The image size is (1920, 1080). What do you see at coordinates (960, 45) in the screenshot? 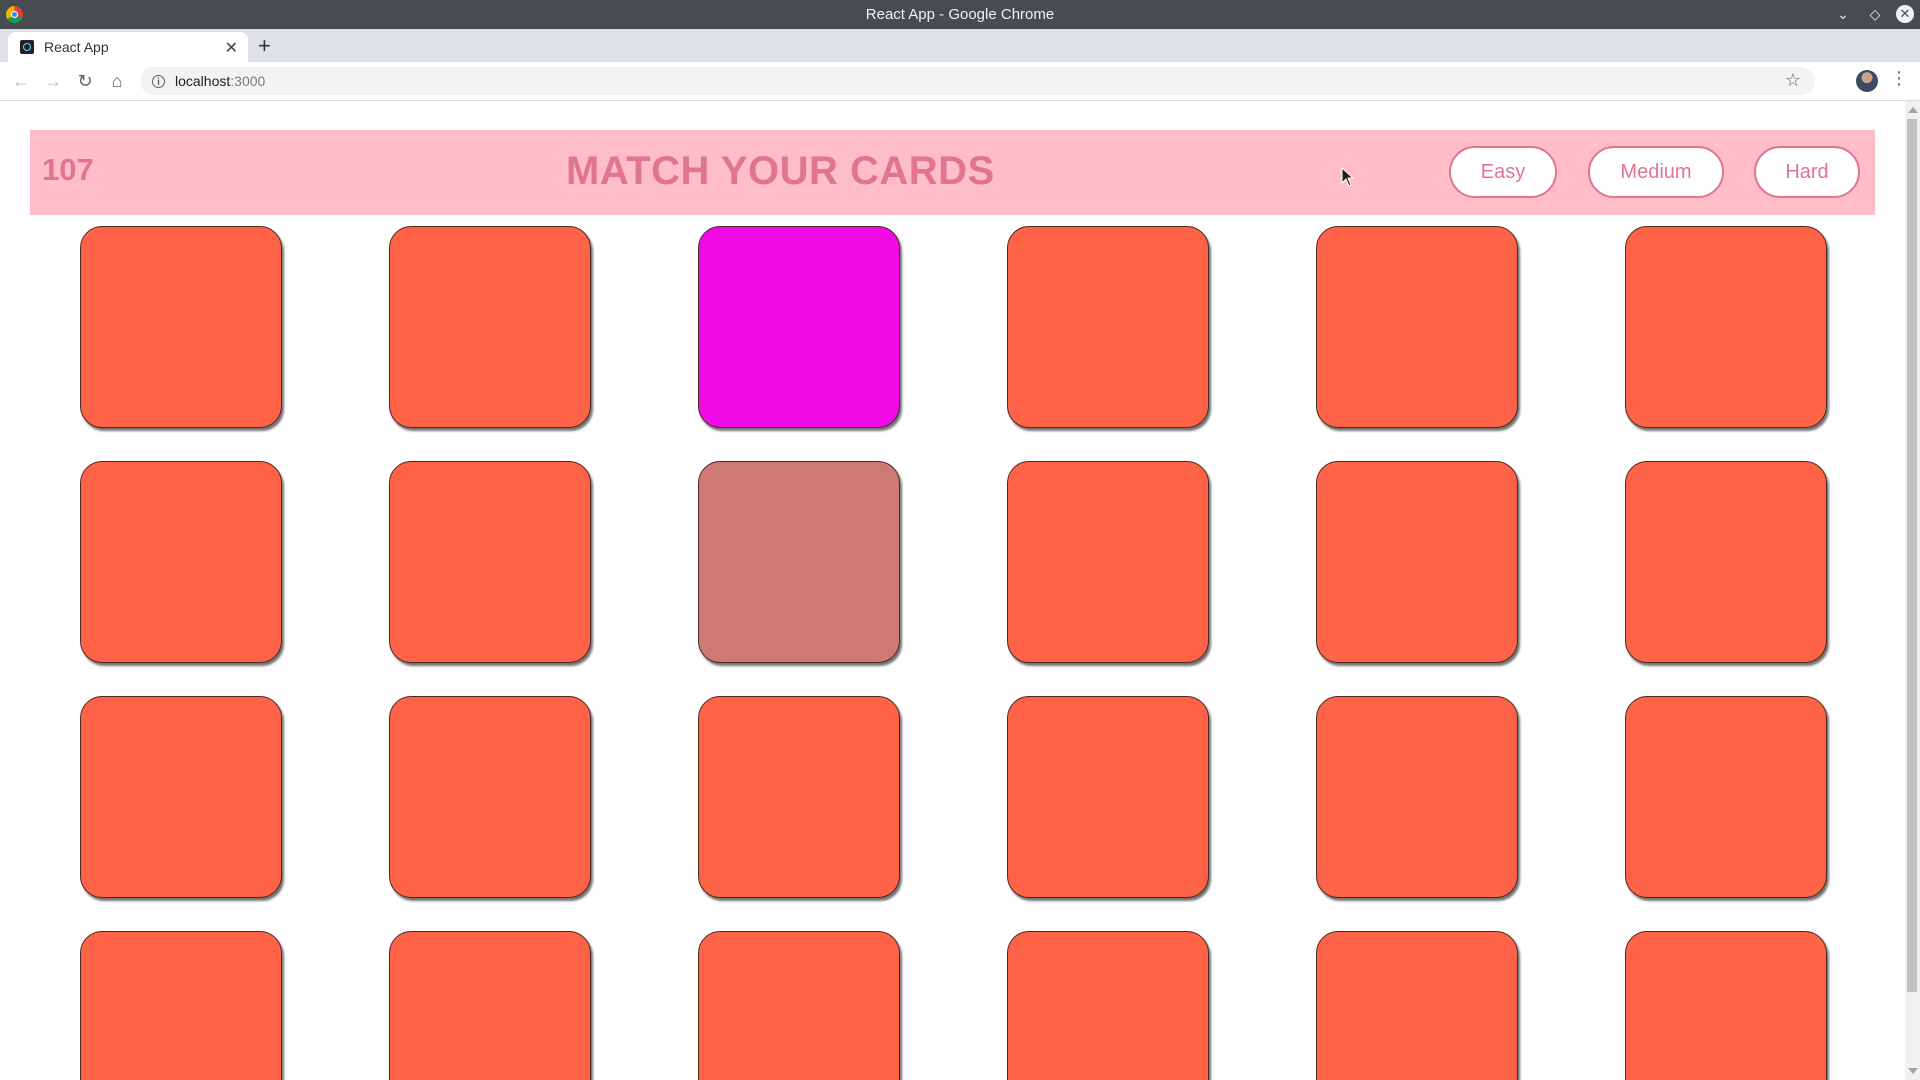
I see `tab-strip: React App ✕ +` at bounding box center [960, 45].